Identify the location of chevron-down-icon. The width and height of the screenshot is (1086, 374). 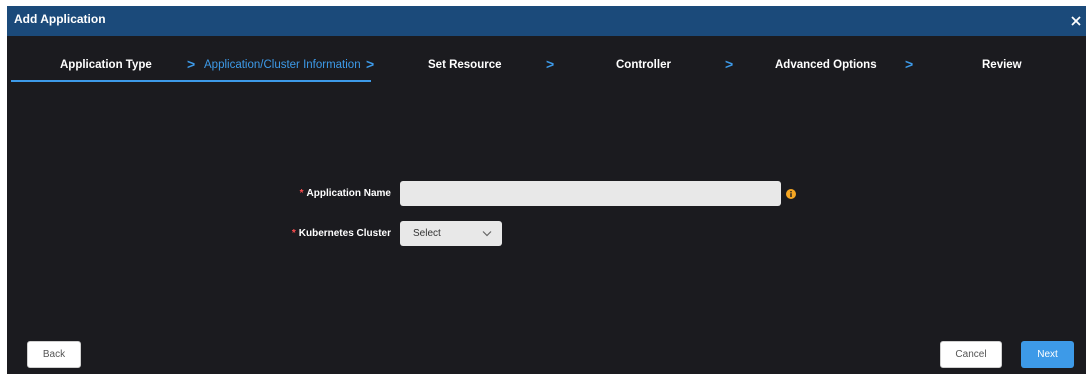
(487, 234).